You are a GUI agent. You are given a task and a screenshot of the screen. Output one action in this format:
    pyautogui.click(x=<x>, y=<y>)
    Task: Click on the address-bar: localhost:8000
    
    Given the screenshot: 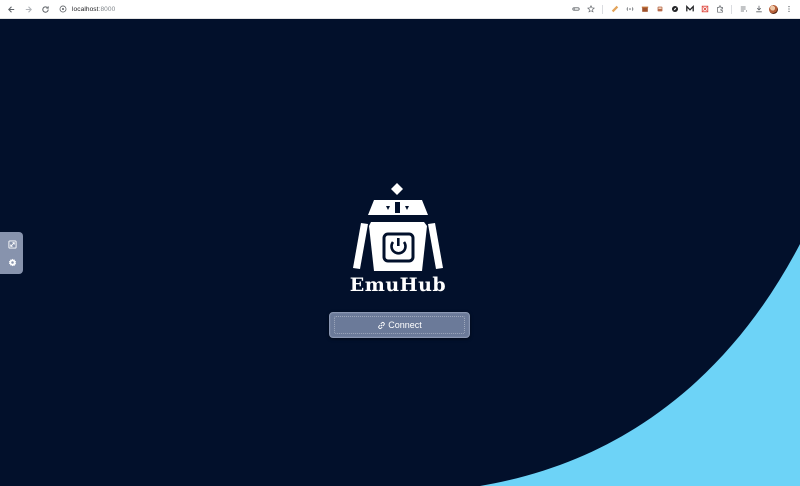 What is the action you would take?
    pyautogui.click(x=87, y=9)
    